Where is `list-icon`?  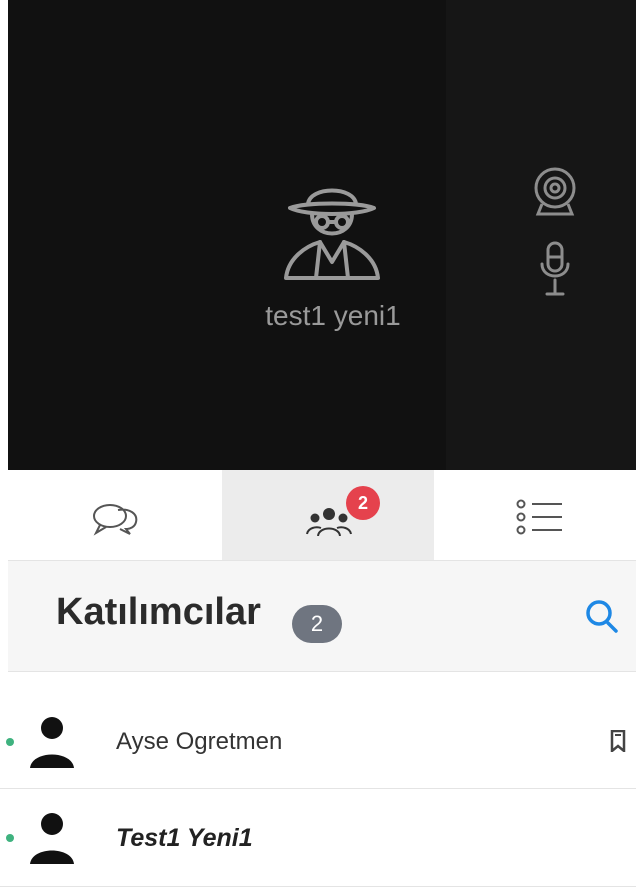
list-icon is located at coordinates (539, 517).